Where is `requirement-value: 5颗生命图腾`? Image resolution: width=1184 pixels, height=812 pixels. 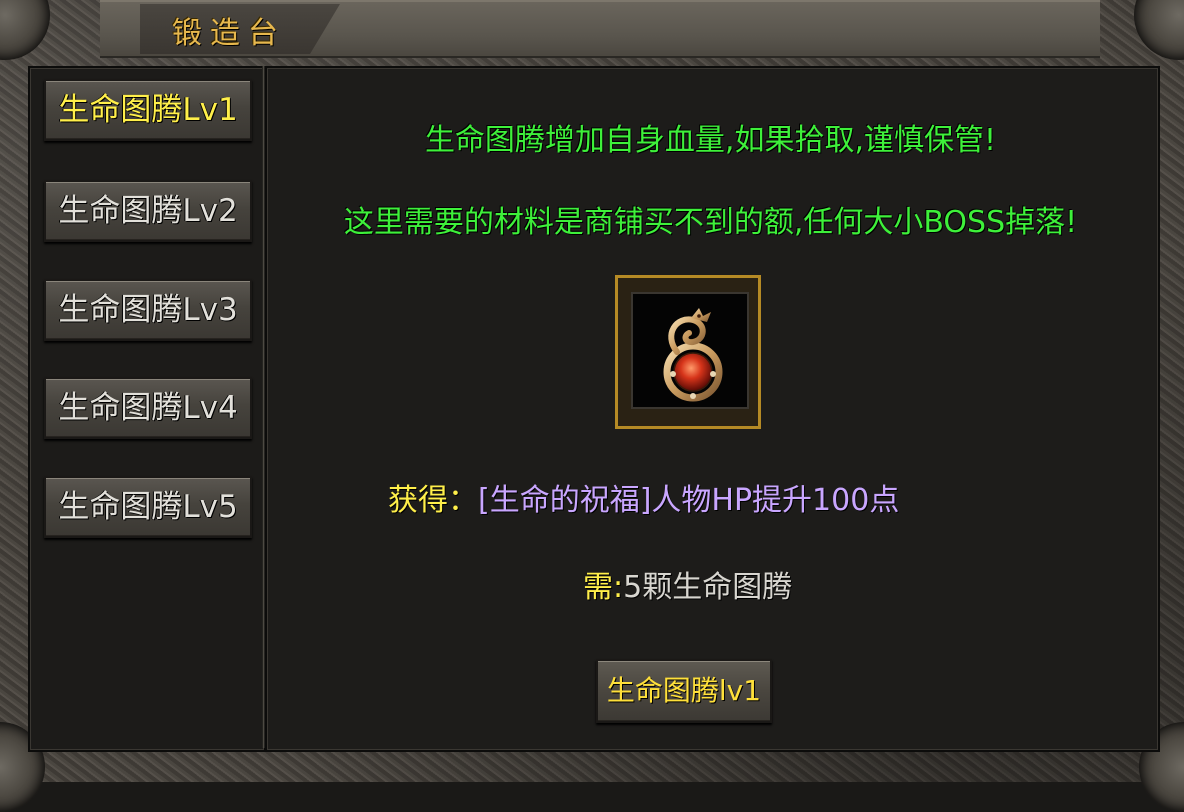
requirement-value: 5颗生命图腾 is located at coordinates (708, 587).